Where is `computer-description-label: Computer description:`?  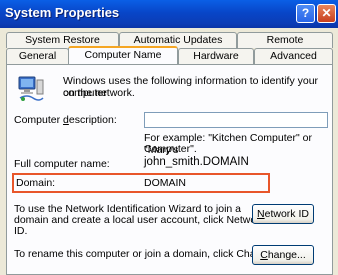
computer-description-label: Computer description: is located at coordinates (65, 120).